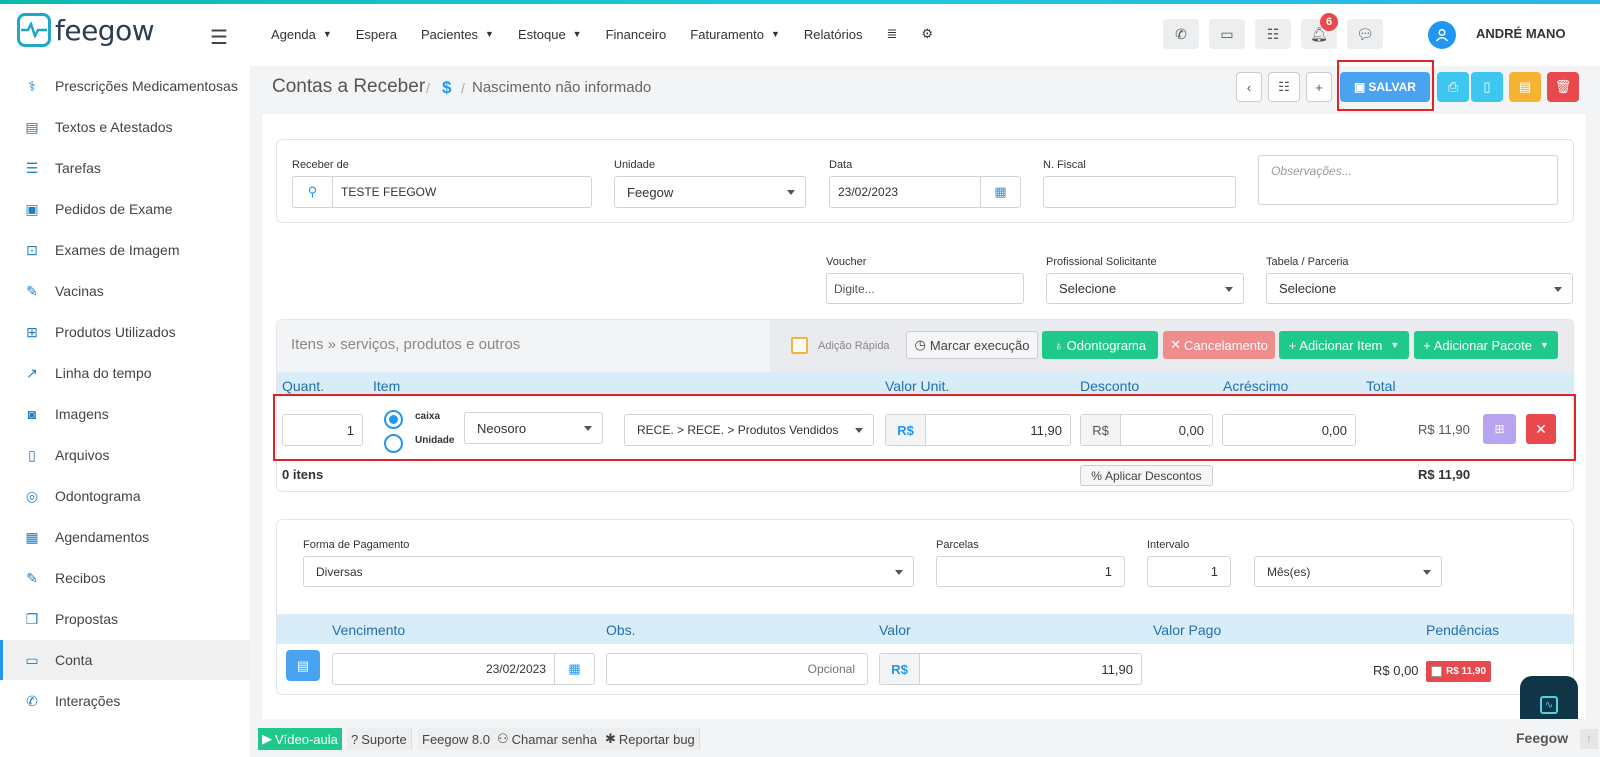 Image resolution: width=1600 pixels, height=757 pixels. I want to click on user-name: ANDRÉ MANO, so click(1521, 33).